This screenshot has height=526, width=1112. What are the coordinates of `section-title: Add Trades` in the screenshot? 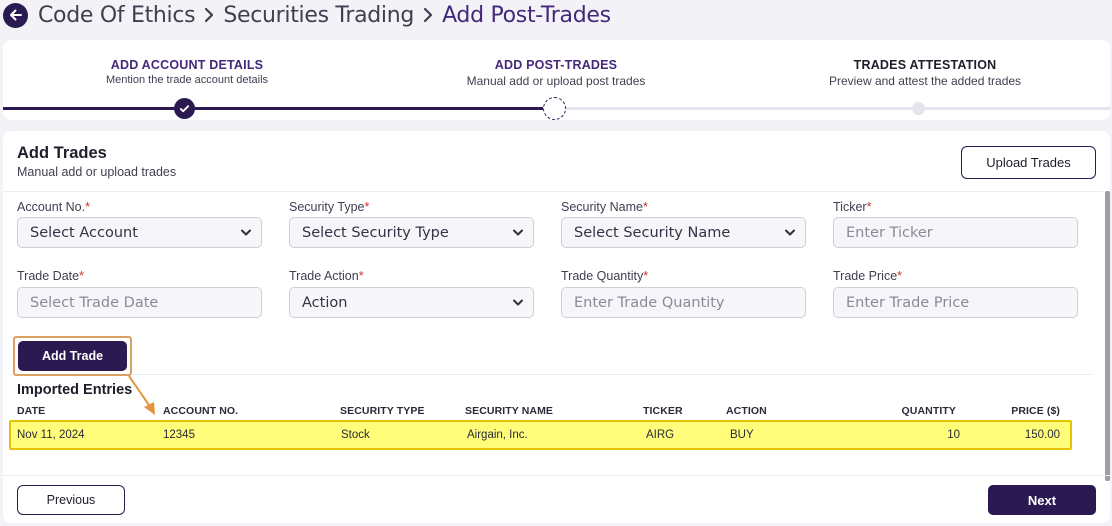 It's located at (62, 153).